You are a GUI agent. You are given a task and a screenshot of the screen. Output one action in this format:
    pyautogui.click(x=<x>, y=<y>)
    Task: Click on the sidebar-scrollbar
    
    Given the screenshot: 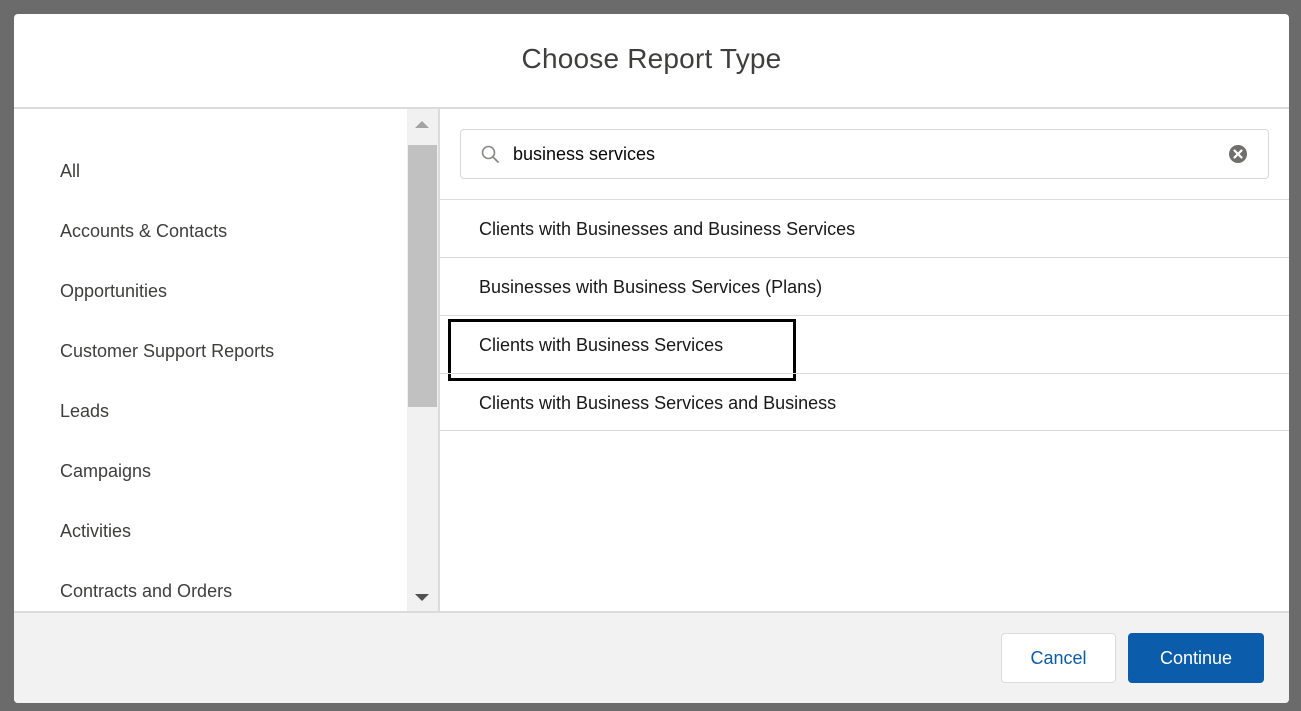 What is the action you would take?
    pyautogui.click(x=422, y=360)
    